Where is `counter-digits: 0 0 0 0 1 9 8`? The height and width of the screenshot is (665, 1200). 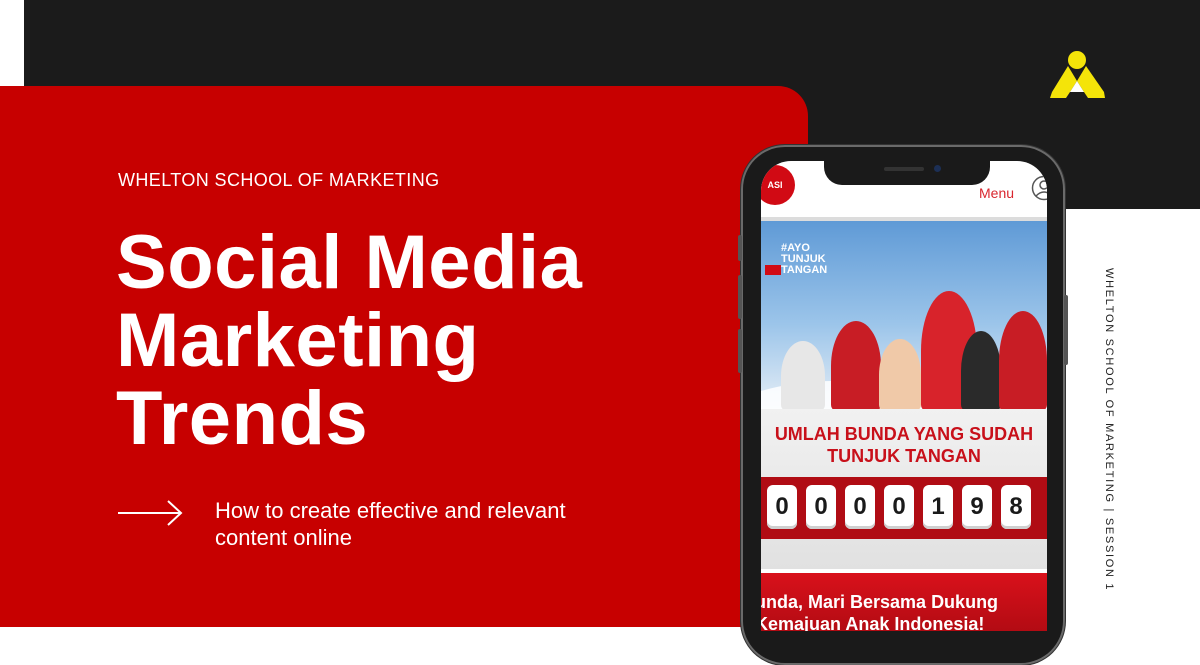
counter-digits: 0 0 0 0 1 9 8 is located at coordinates (904, 508).